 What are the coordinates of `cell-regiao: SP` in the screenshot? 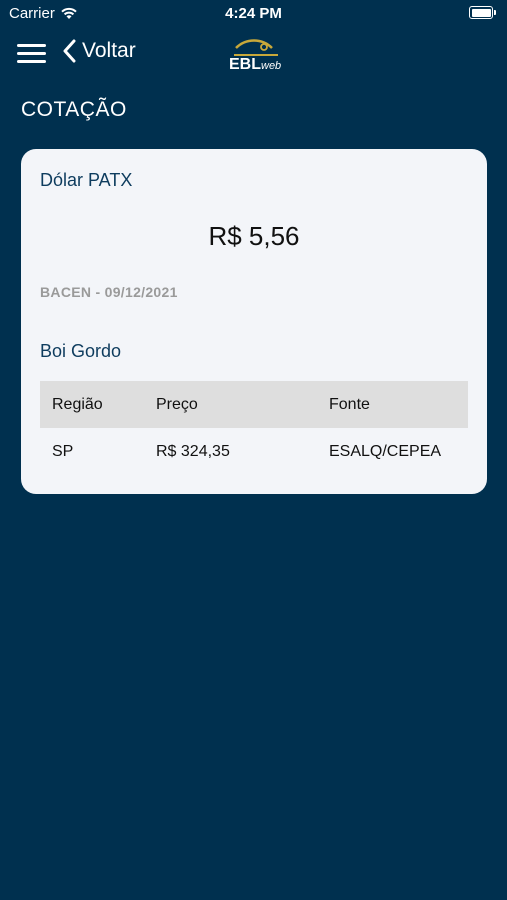 It's located at (63, 451).